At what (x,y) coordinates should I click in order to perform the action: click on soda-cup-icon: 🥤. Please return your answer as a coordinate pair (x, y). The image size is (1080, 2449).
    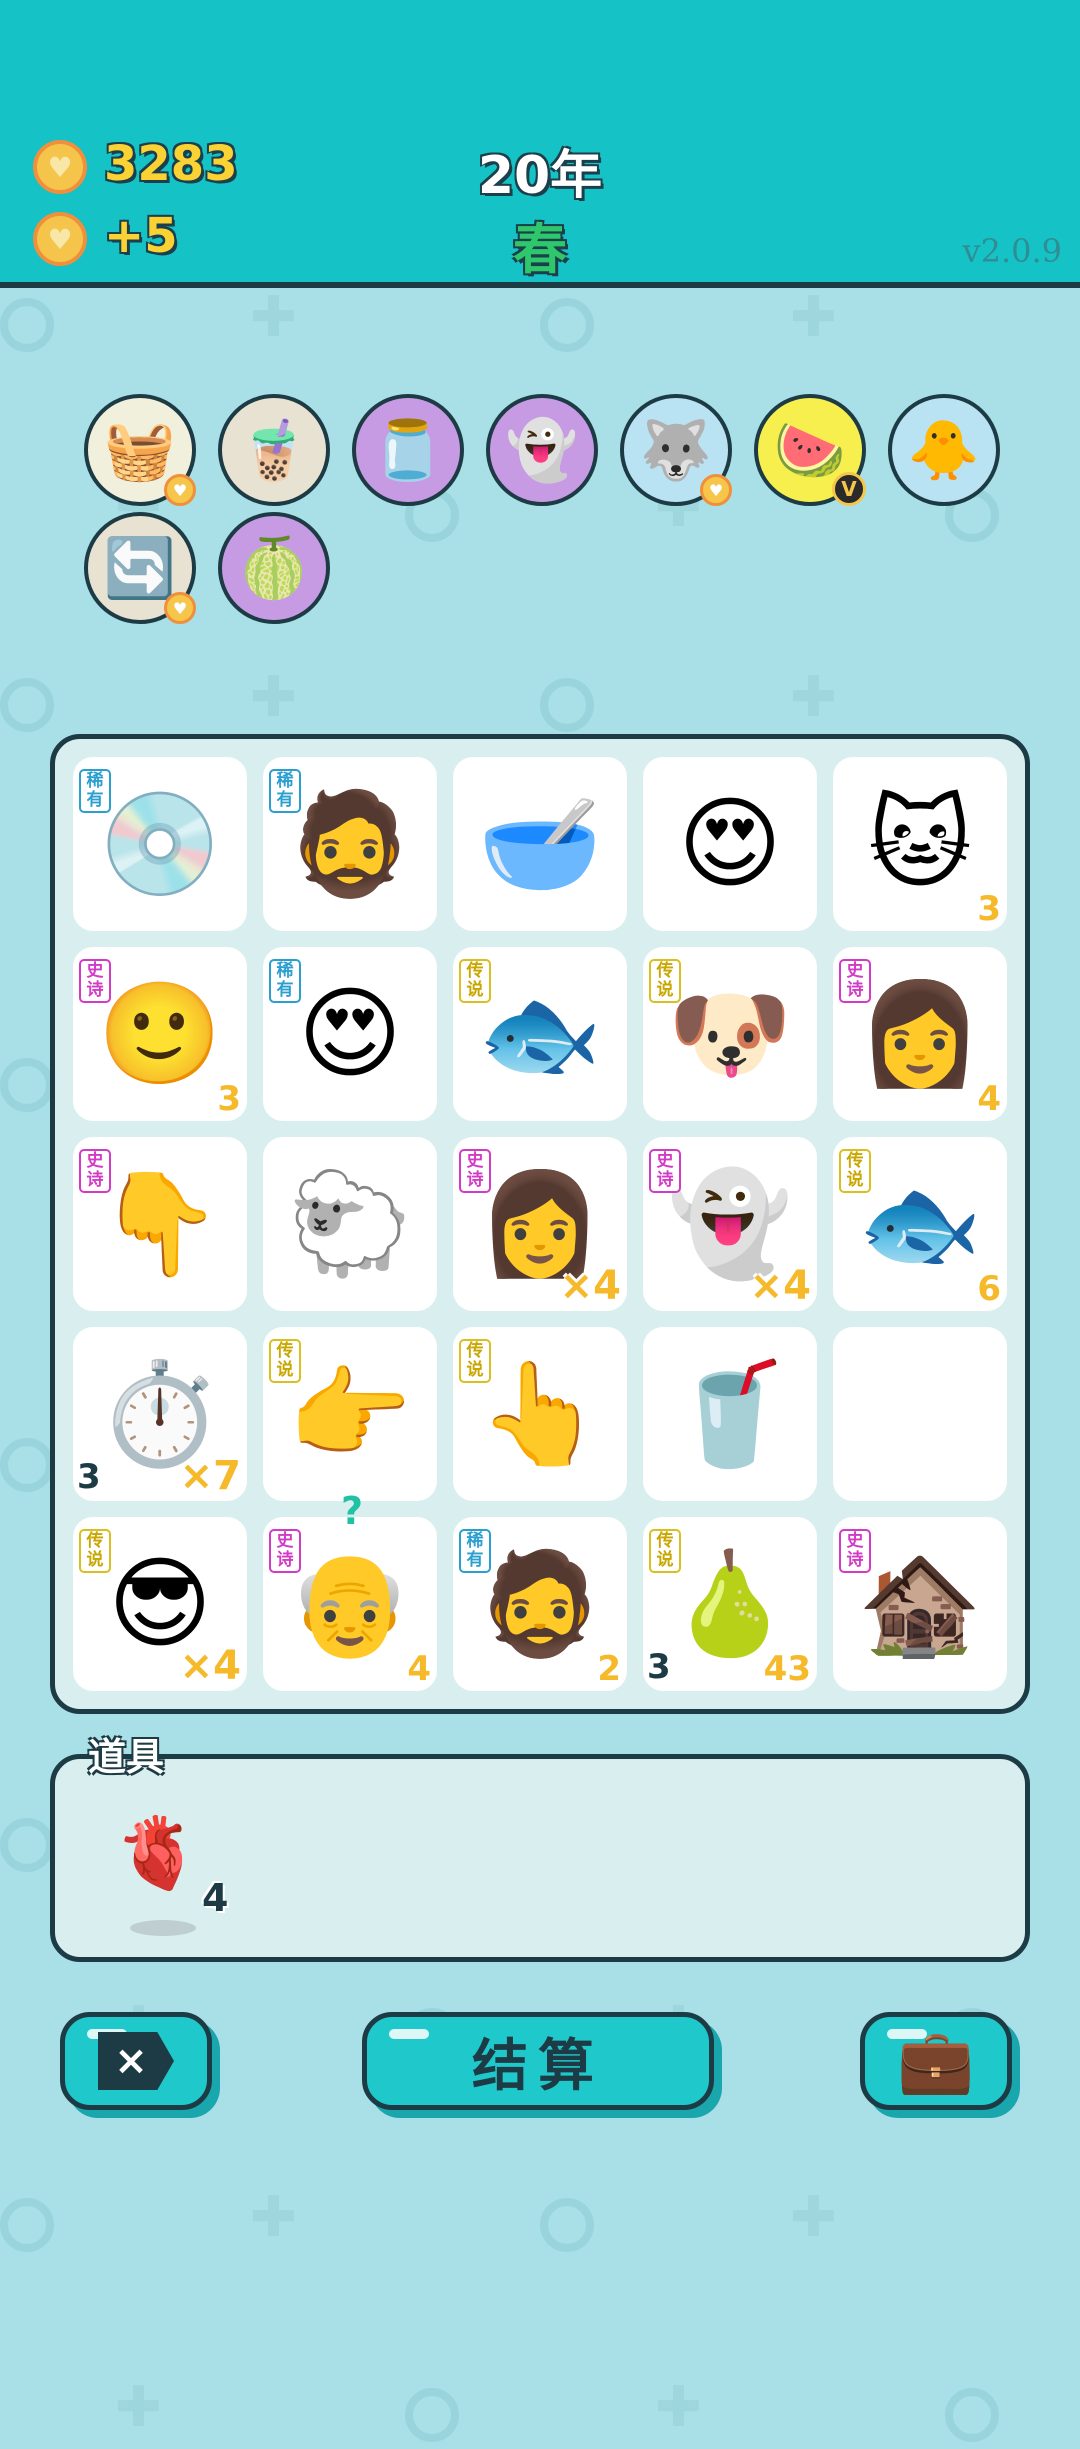
    Looking at the image, I should click on (730, 1413).